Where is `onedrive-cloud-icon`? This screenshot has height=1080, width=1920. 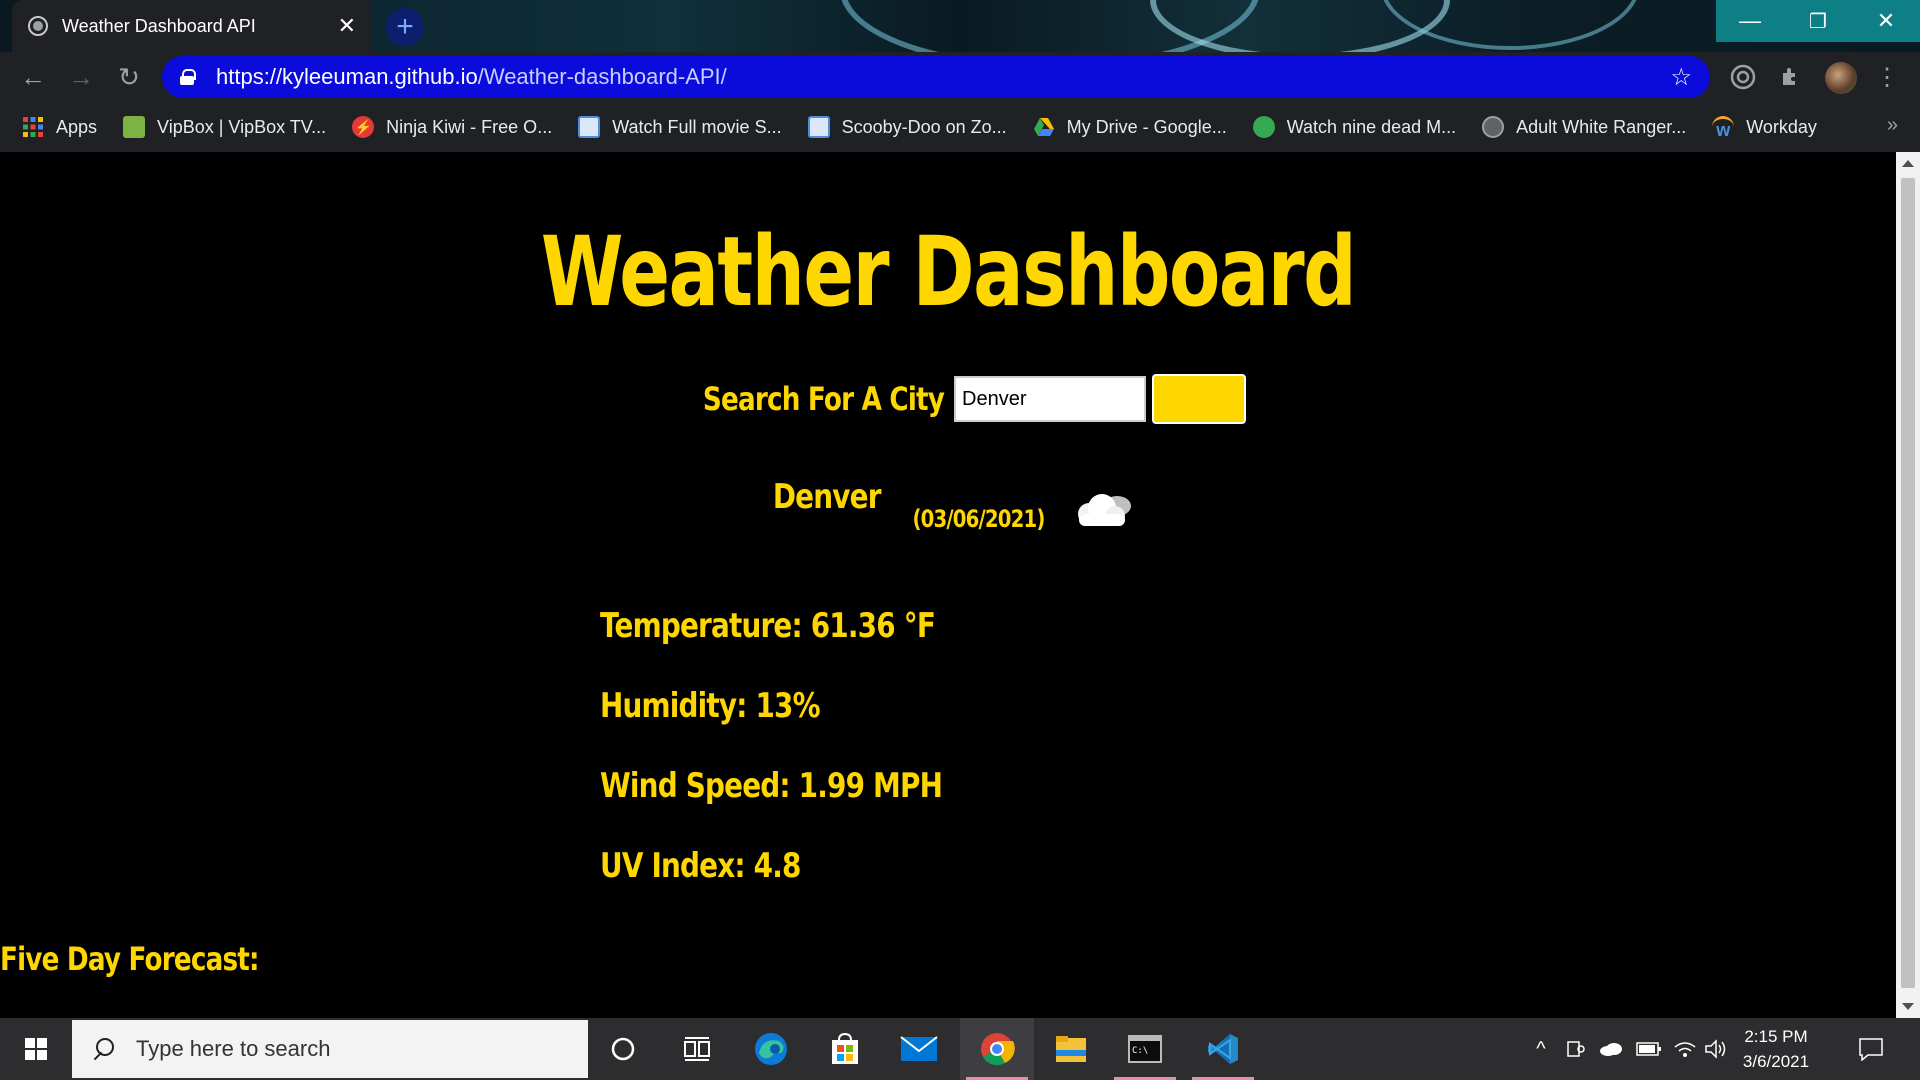
onedrive-cloud-icon is located at coordinates (1611, 1049).